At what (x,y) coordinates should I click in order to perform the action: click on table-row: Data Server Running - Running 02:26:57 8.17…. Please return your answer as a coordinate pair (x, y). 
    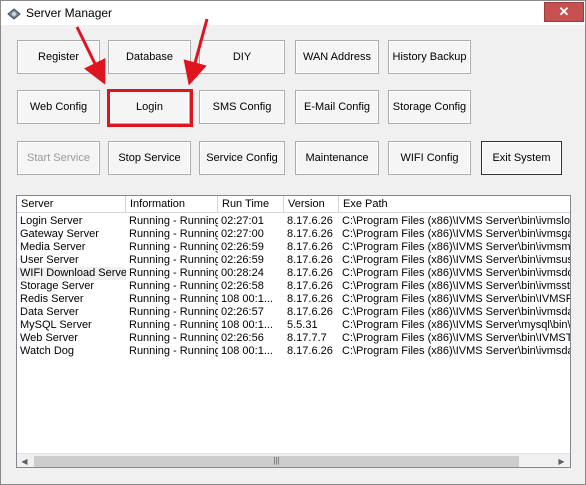
    Looking at the image, I should click on (294, 312).